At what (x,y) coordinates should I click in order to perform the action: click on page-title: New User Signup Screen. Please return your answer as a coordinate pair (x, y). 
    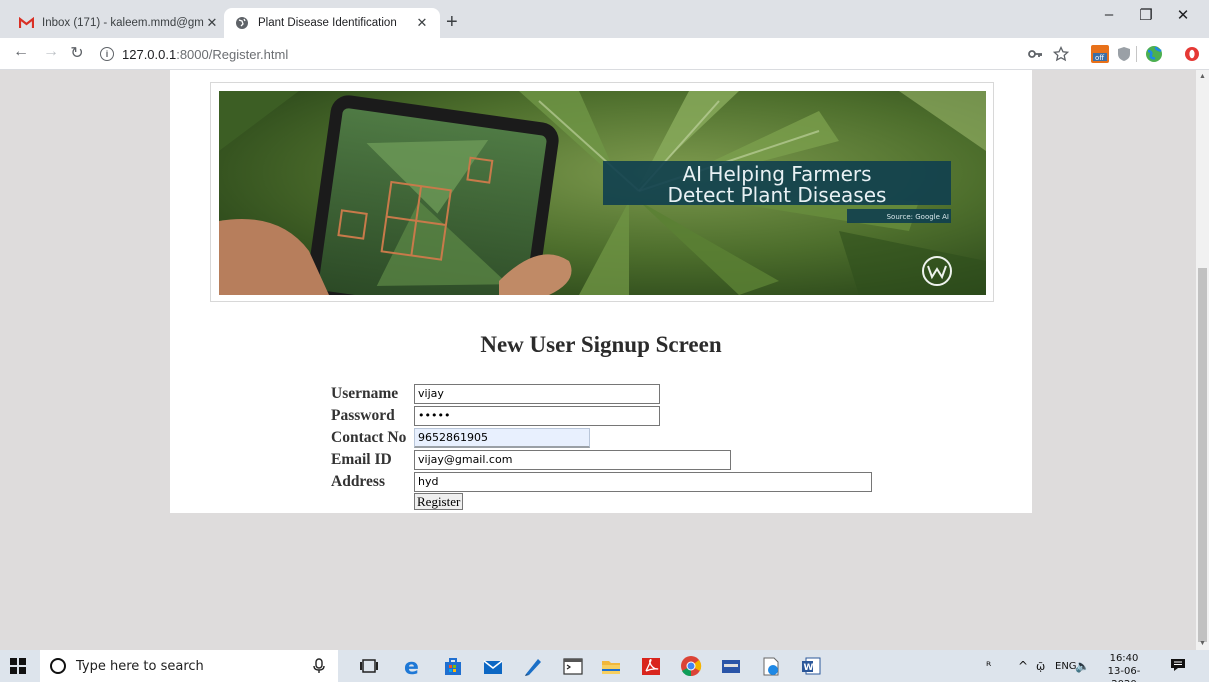
    Looking at the image, I should click on (601, 344).